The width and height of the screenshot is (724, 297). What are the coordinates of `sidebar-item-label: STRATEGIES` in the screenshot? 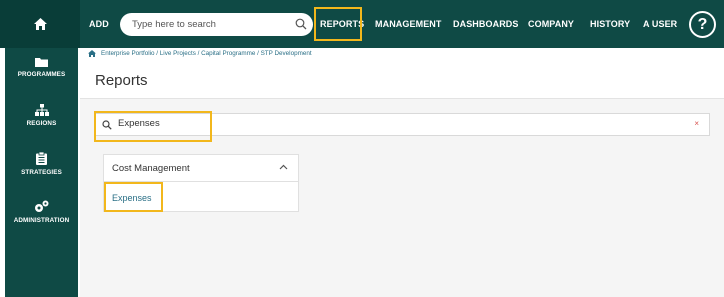 It's located at (41, 172).